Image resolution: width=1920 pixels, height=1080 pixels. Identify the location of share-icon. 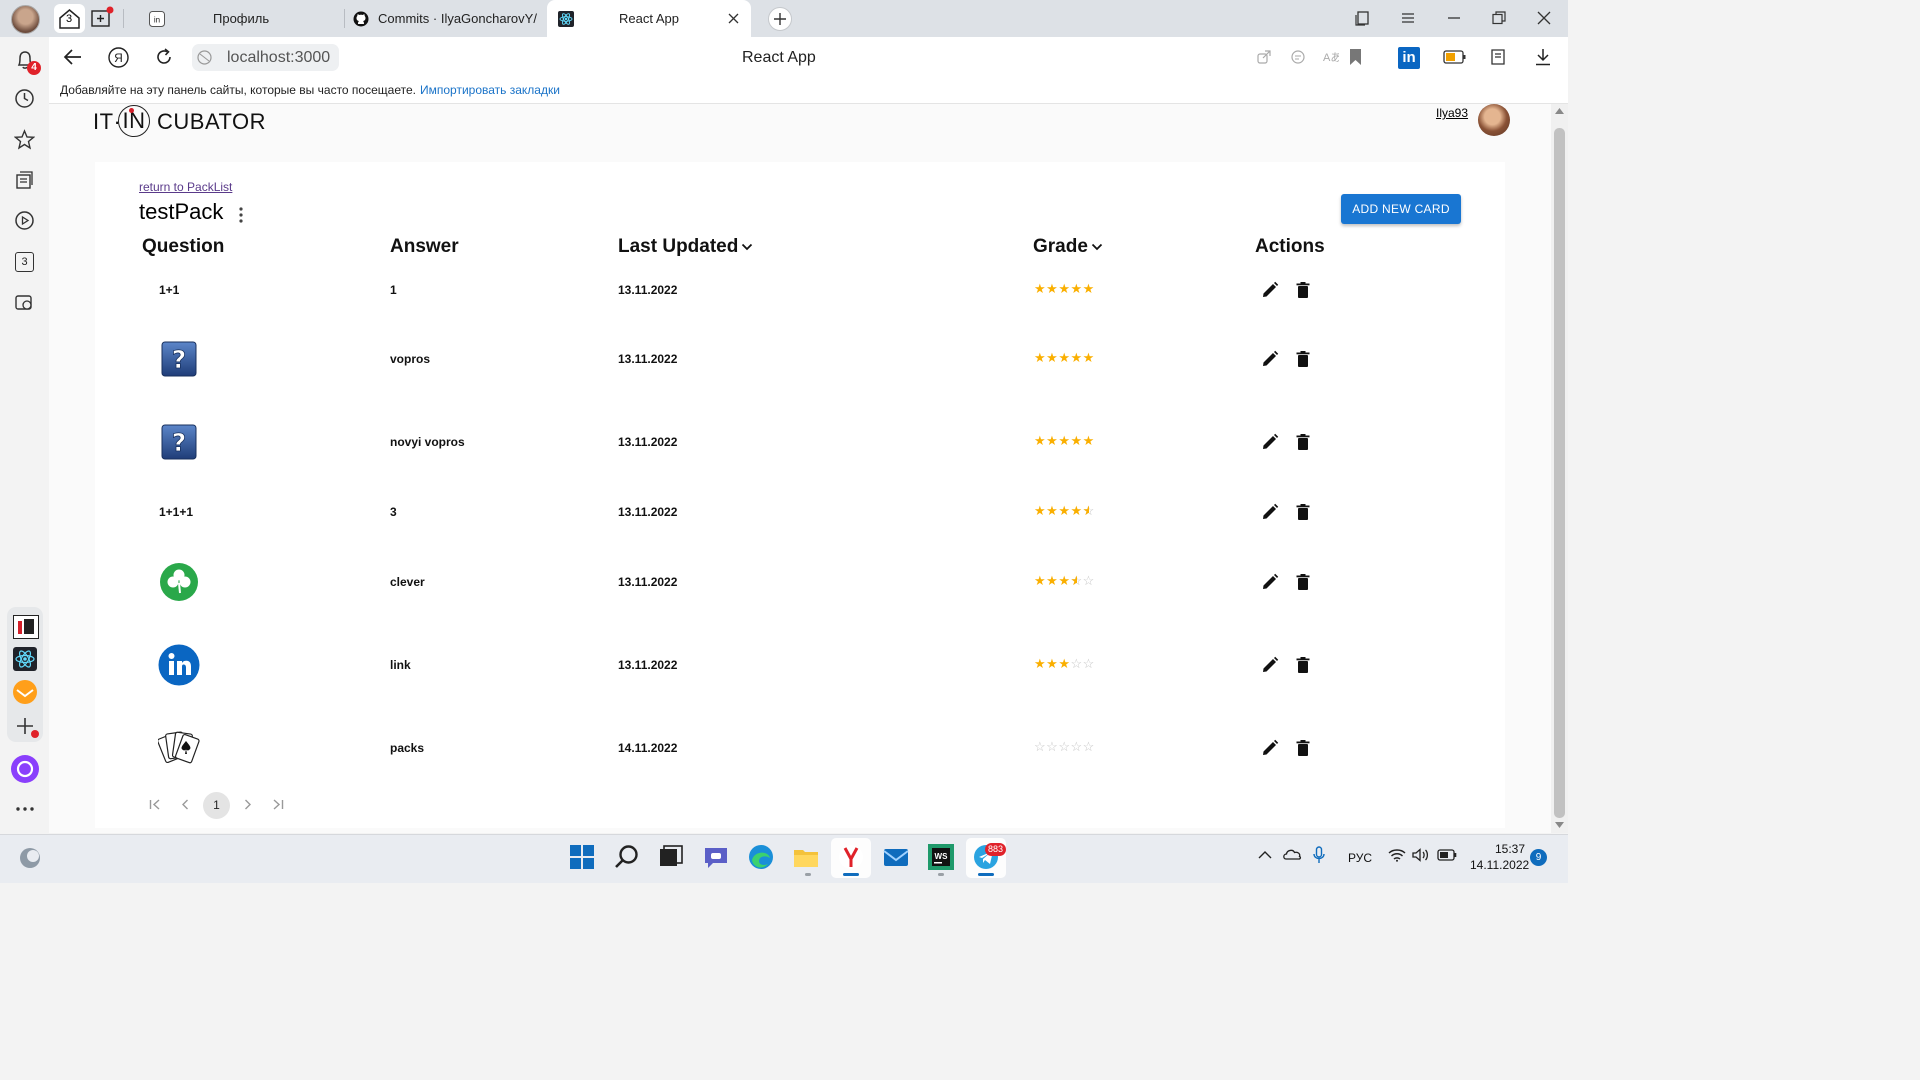
(1264, 57).